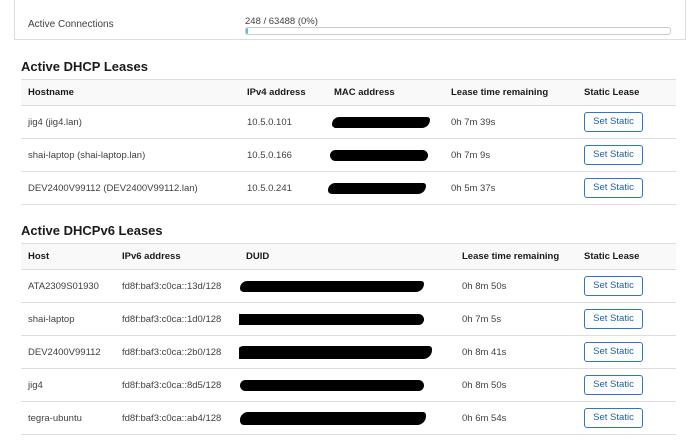 This screenshot has width=690, height=442. Describe the element at coordinates (130, 188) in the screenshot. I see `dhcp-hostname: DEV2400V99112 (DEV2400V99112.lan)` at that location.